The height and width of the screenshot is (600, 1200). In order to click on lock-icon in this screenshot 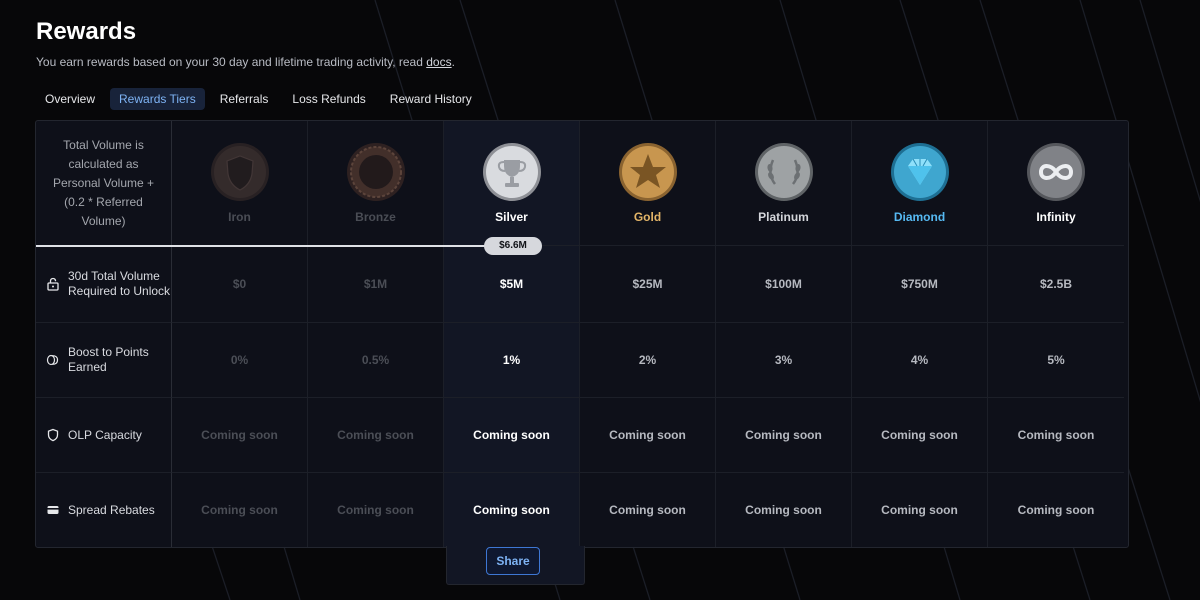, I will do `click(53, 284)`.